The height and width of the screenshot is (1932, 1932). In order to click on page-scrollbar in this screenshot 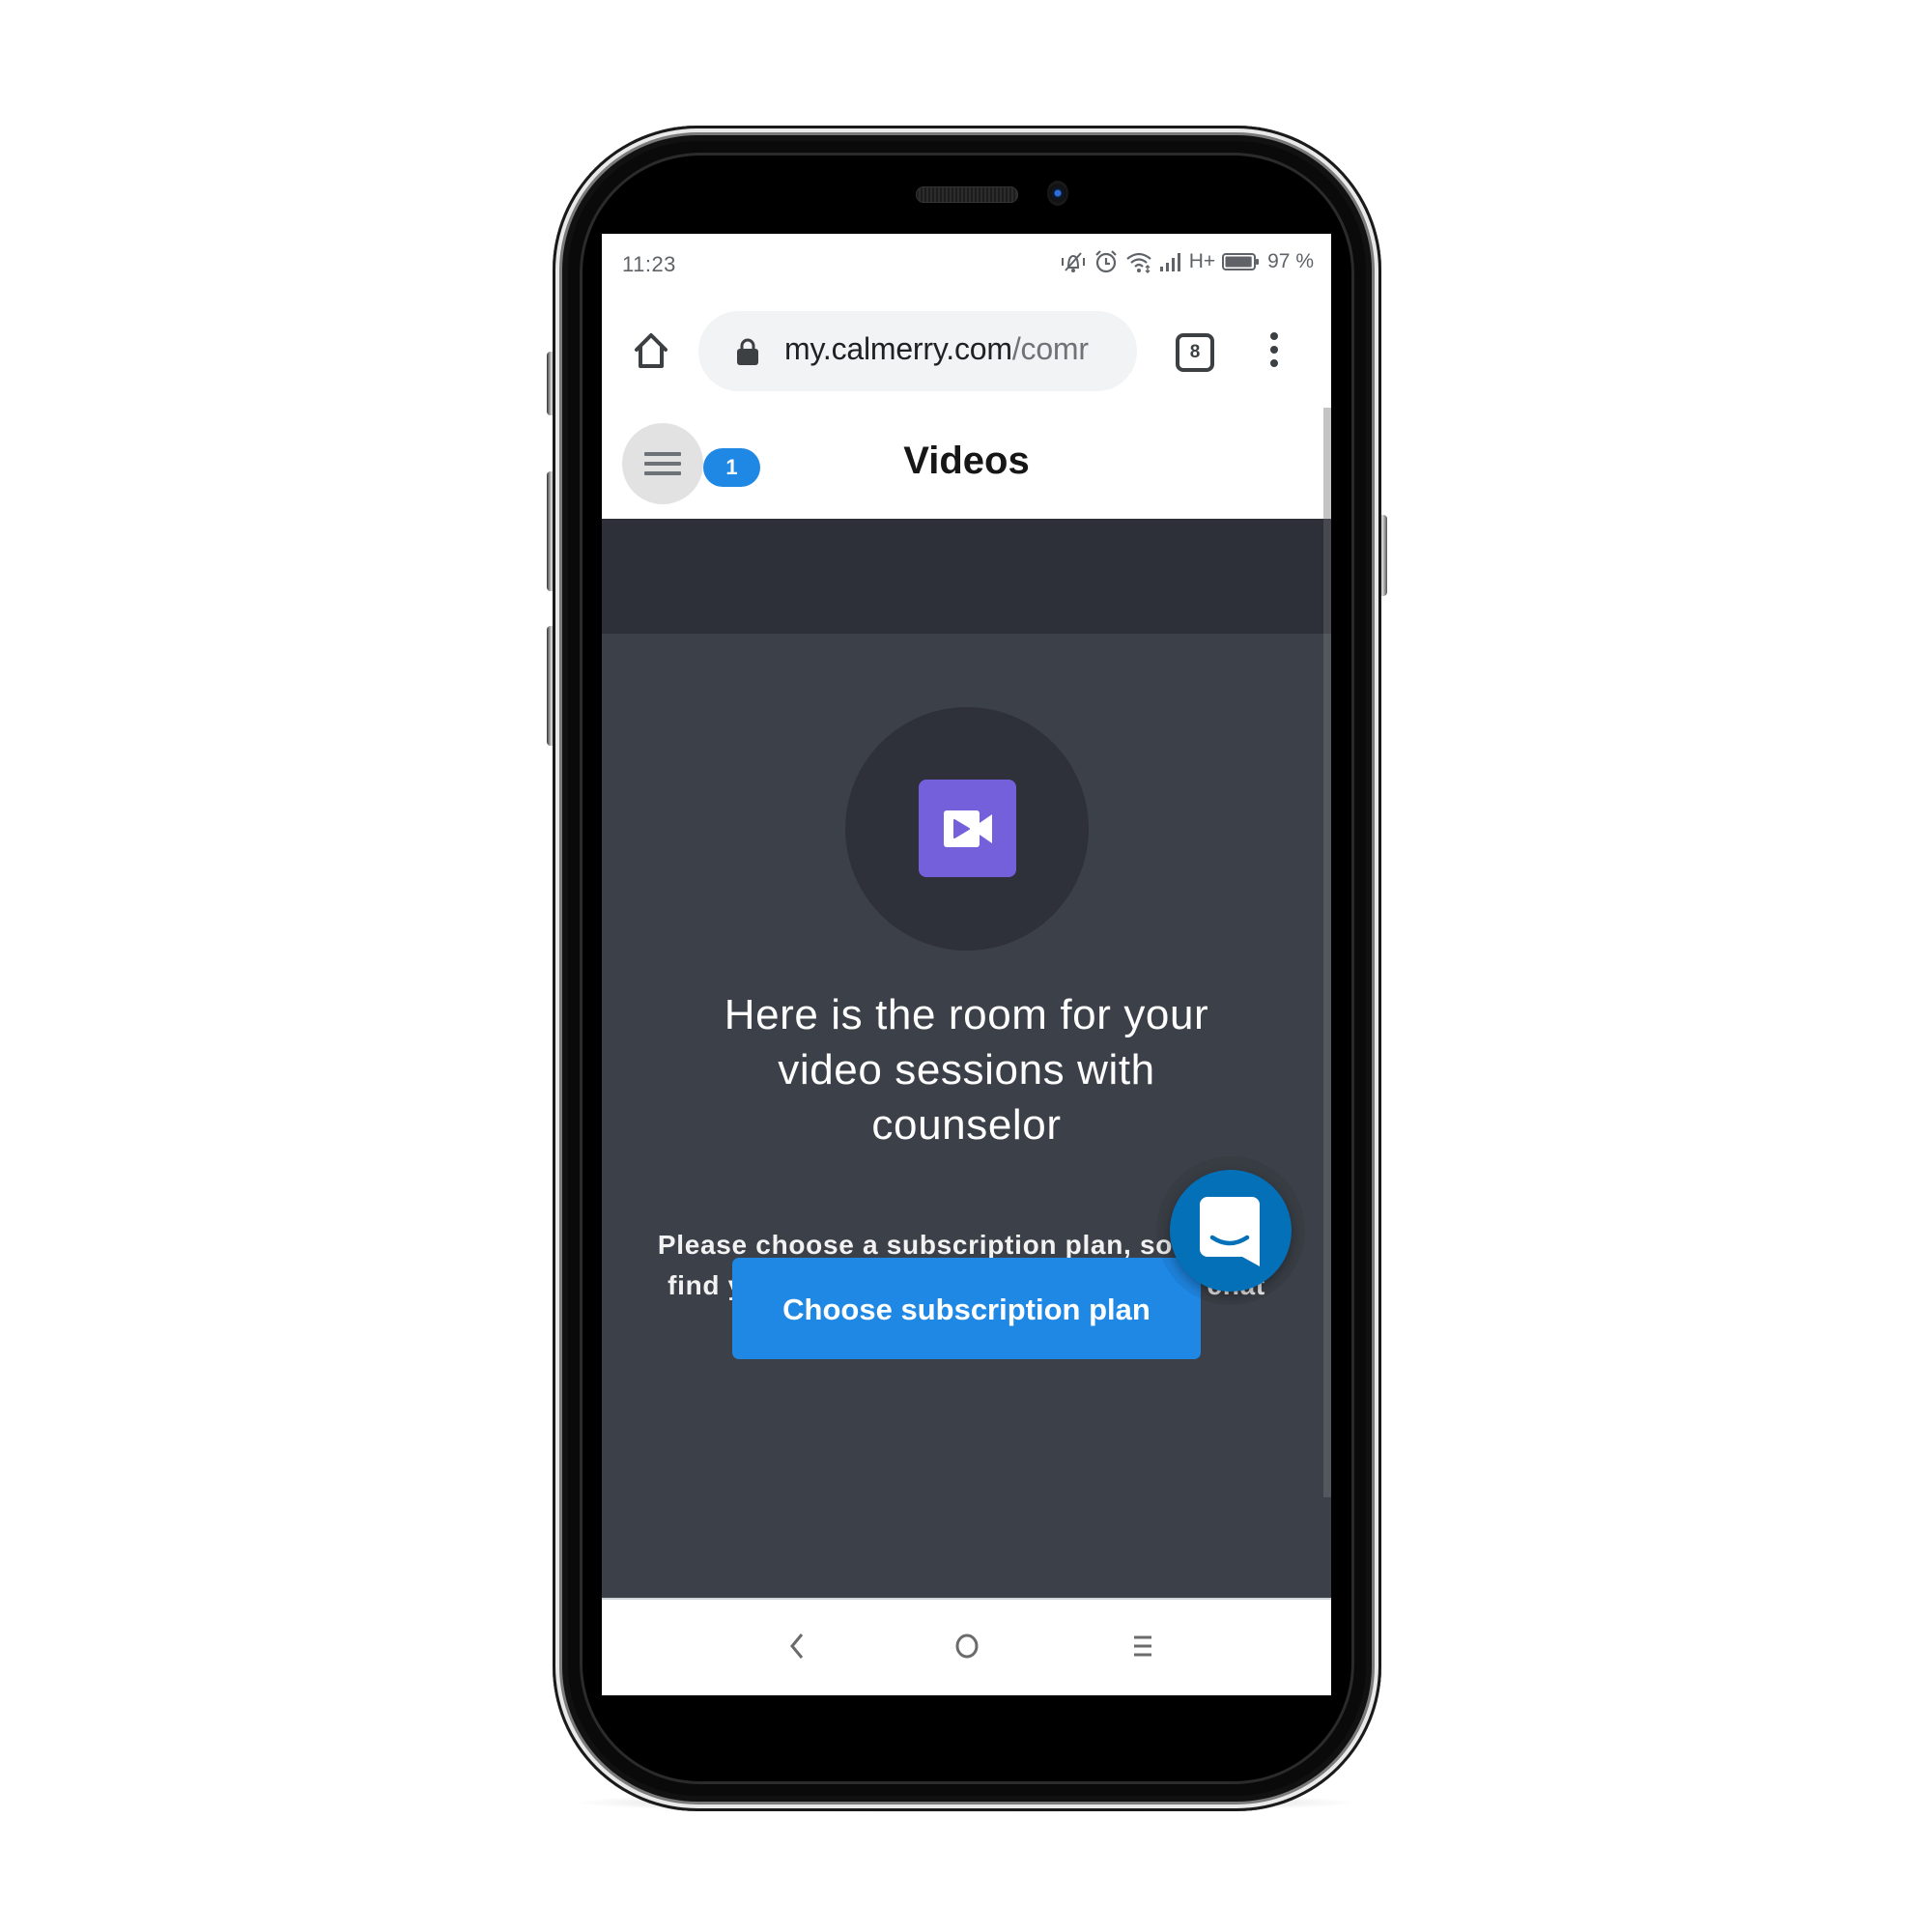, I will do `click(1327, 952)`.